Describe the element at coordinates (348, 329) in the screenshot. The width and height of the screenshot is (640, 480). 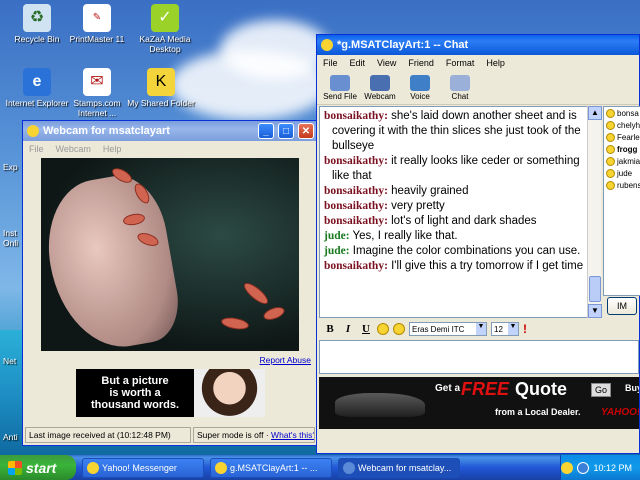
I see `italic-button: I` at that location.